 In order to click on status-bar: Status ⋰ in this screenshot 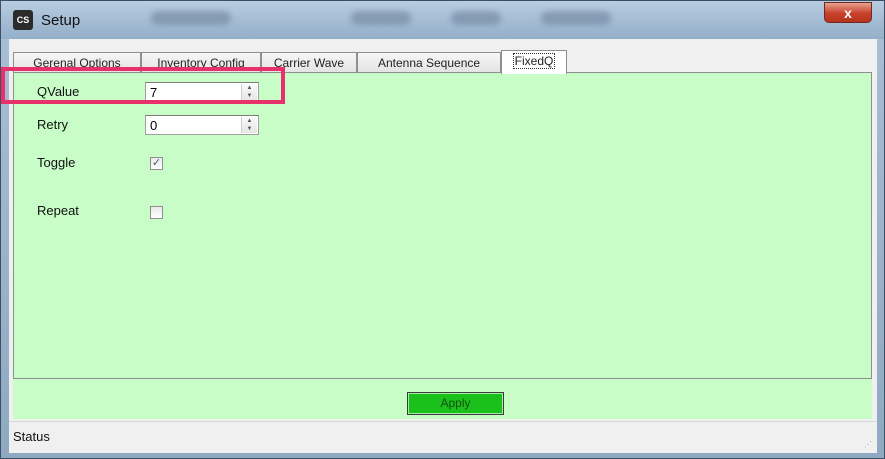, I will do `click(443, 437)`.